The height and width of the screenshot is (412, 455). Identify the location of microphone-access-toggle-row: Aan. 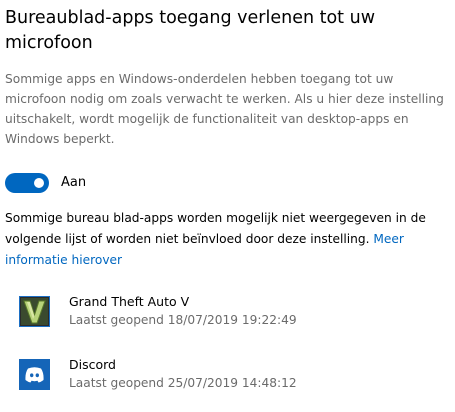
(45, 183).